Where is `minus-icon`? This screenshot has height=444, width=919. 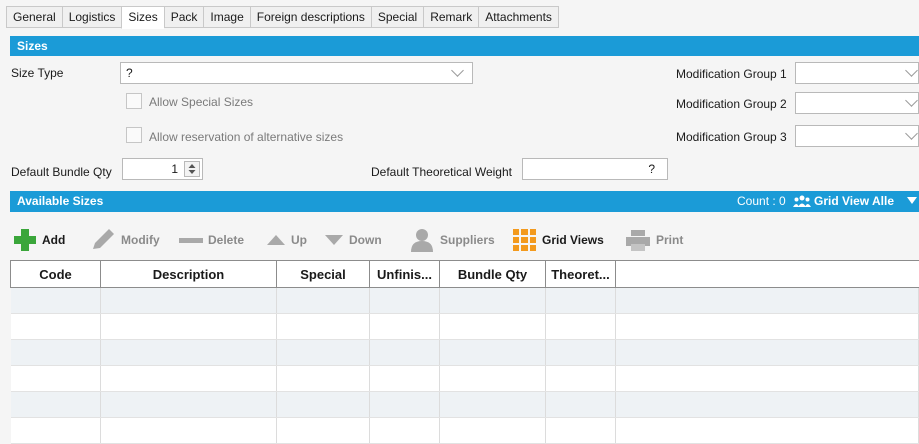
minus-icon is located at coordinates (191, 240).